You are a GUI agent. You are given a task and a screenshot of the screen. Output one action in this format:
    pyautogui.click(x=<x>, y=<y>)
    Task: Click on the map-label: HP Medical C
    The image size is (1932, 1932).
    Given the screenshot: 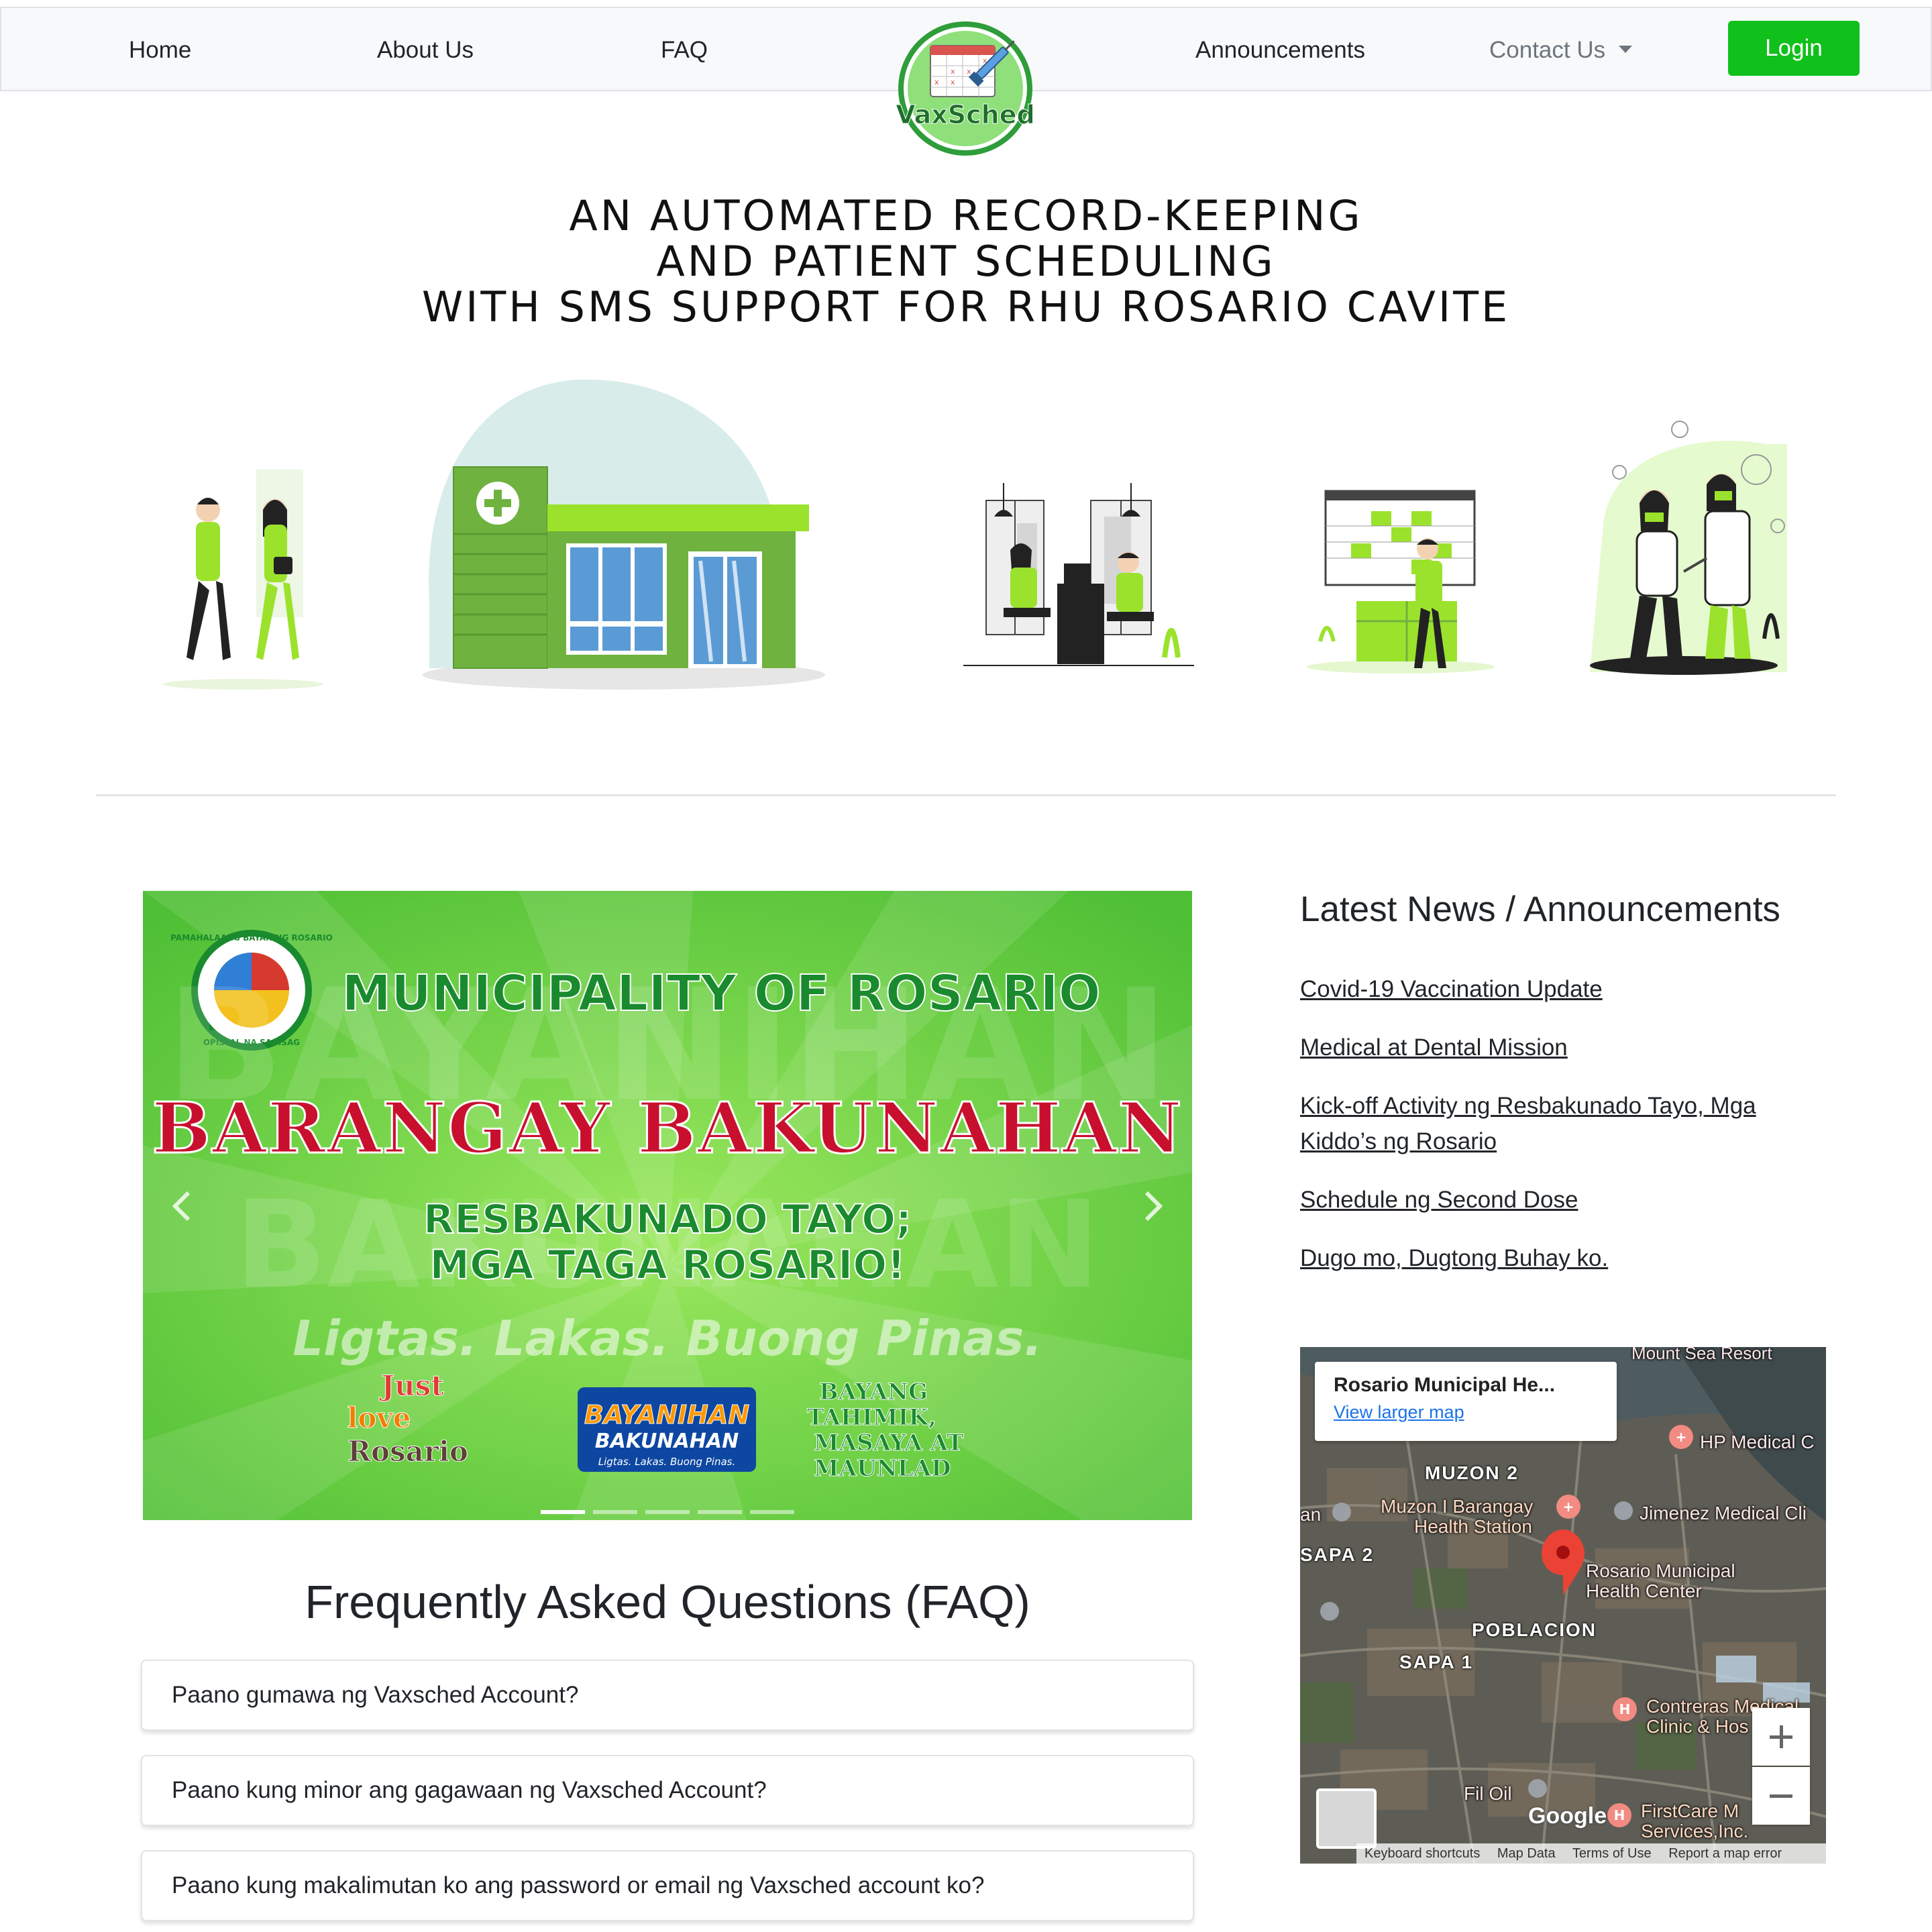 What is the action you would take?
    pyautogui.click(x=1757, y=1442)
    